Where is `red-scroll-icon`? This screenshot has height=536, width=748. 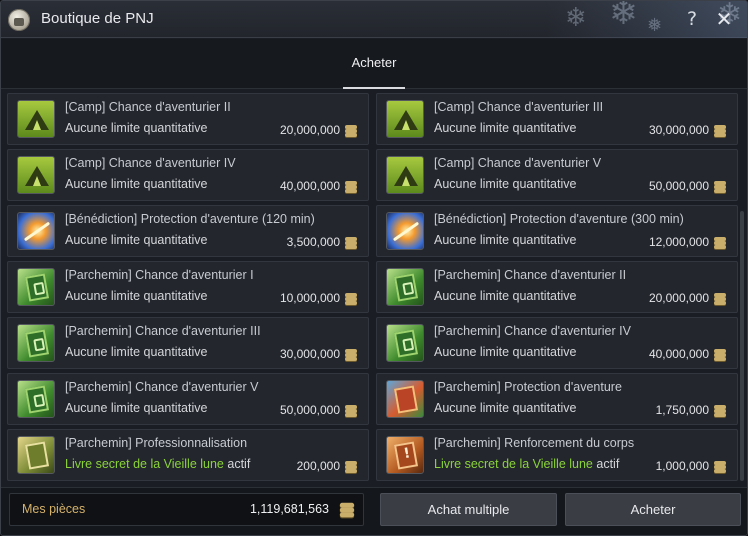 red-scroll-icon is located at coordinates (405, 399).